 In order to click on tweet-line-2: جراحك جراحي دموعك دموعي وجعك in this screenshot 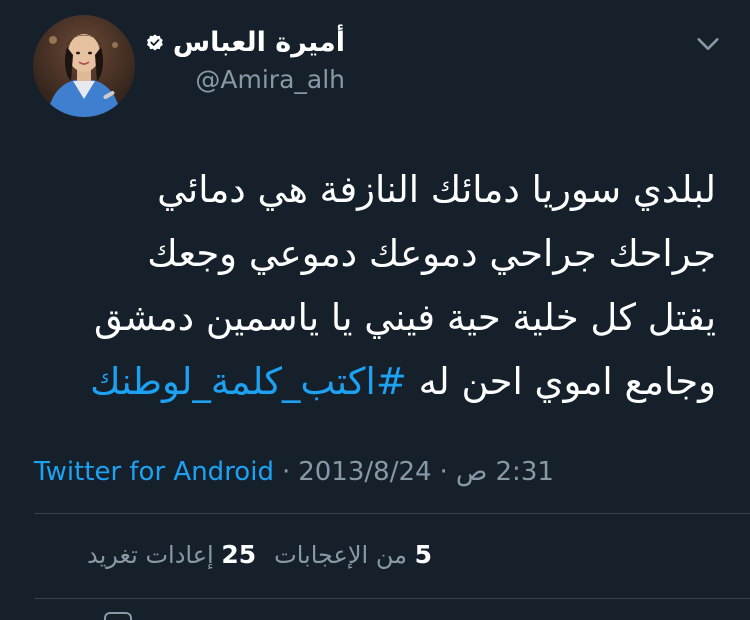, I will do `click(431, 253)`.